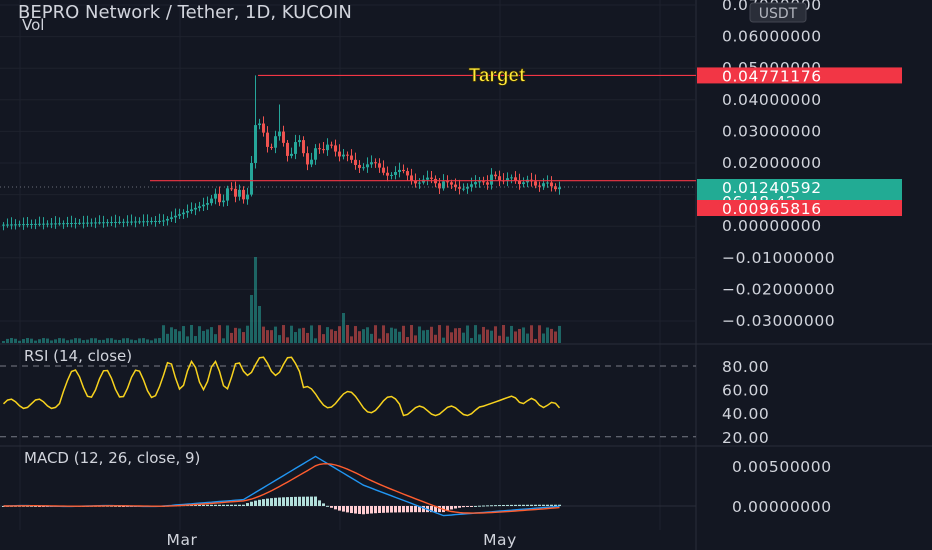 The image size is (932, 550). Describe the element at coordinates (348, 397) in the screenshot. I see `rsi-pane` at that location.